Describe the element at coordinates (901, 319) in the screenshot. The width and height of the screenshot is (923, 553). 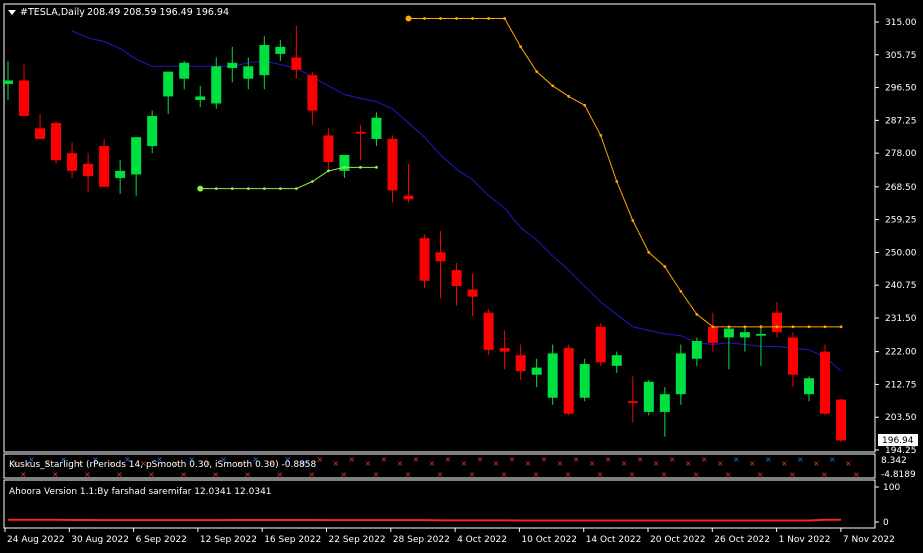
I see `price-tick-label: 231.50` at that location.